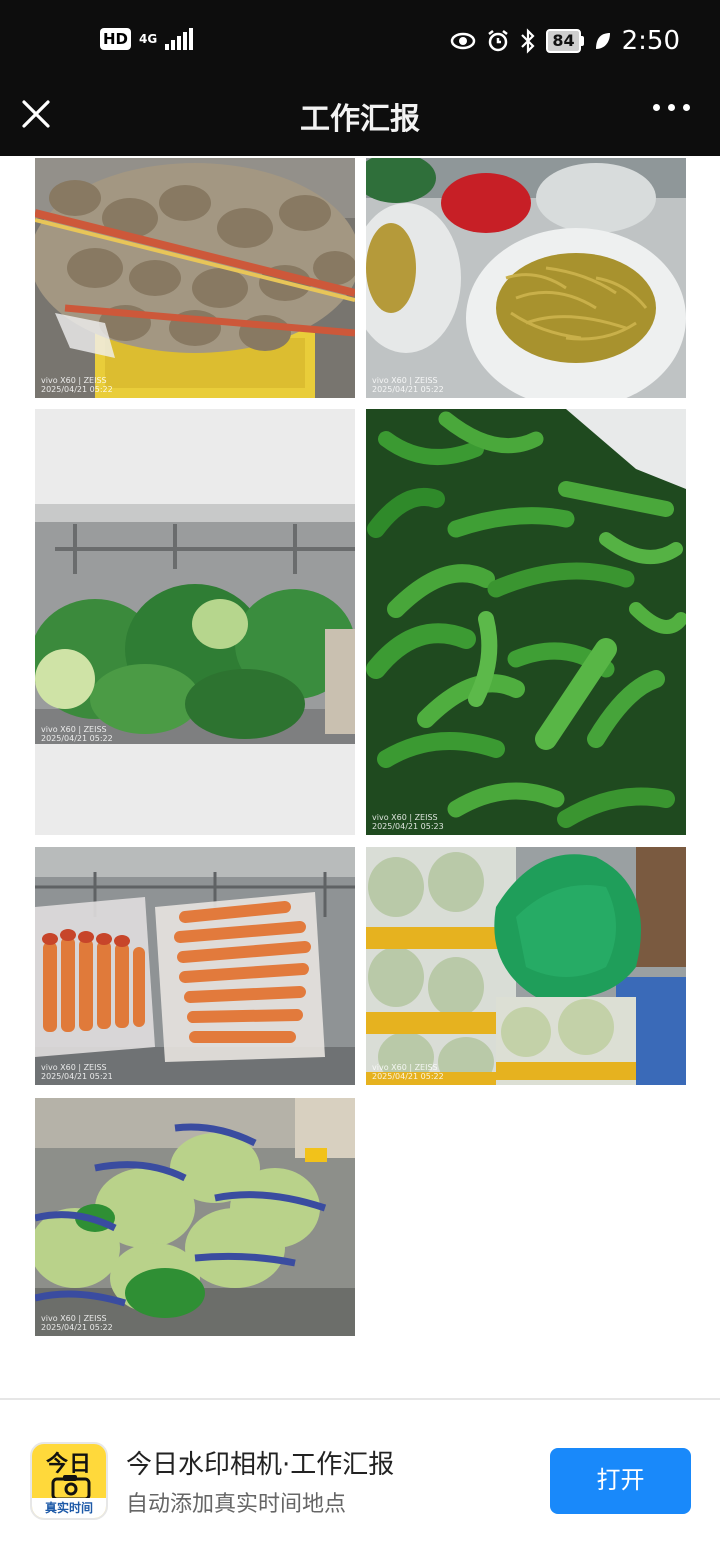  Describe the element at coordinates (236, 1504) in the screenshot. I see `app-subtitle: 自动添加真实时间地点` at that location.